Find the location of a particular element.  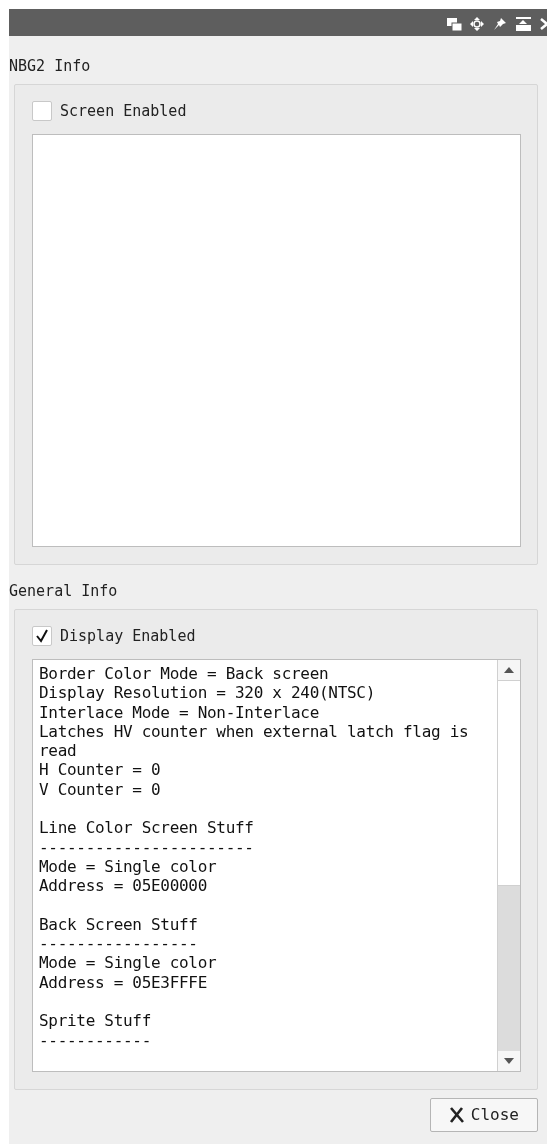

pin-icon is located at coordinates (500, 23).